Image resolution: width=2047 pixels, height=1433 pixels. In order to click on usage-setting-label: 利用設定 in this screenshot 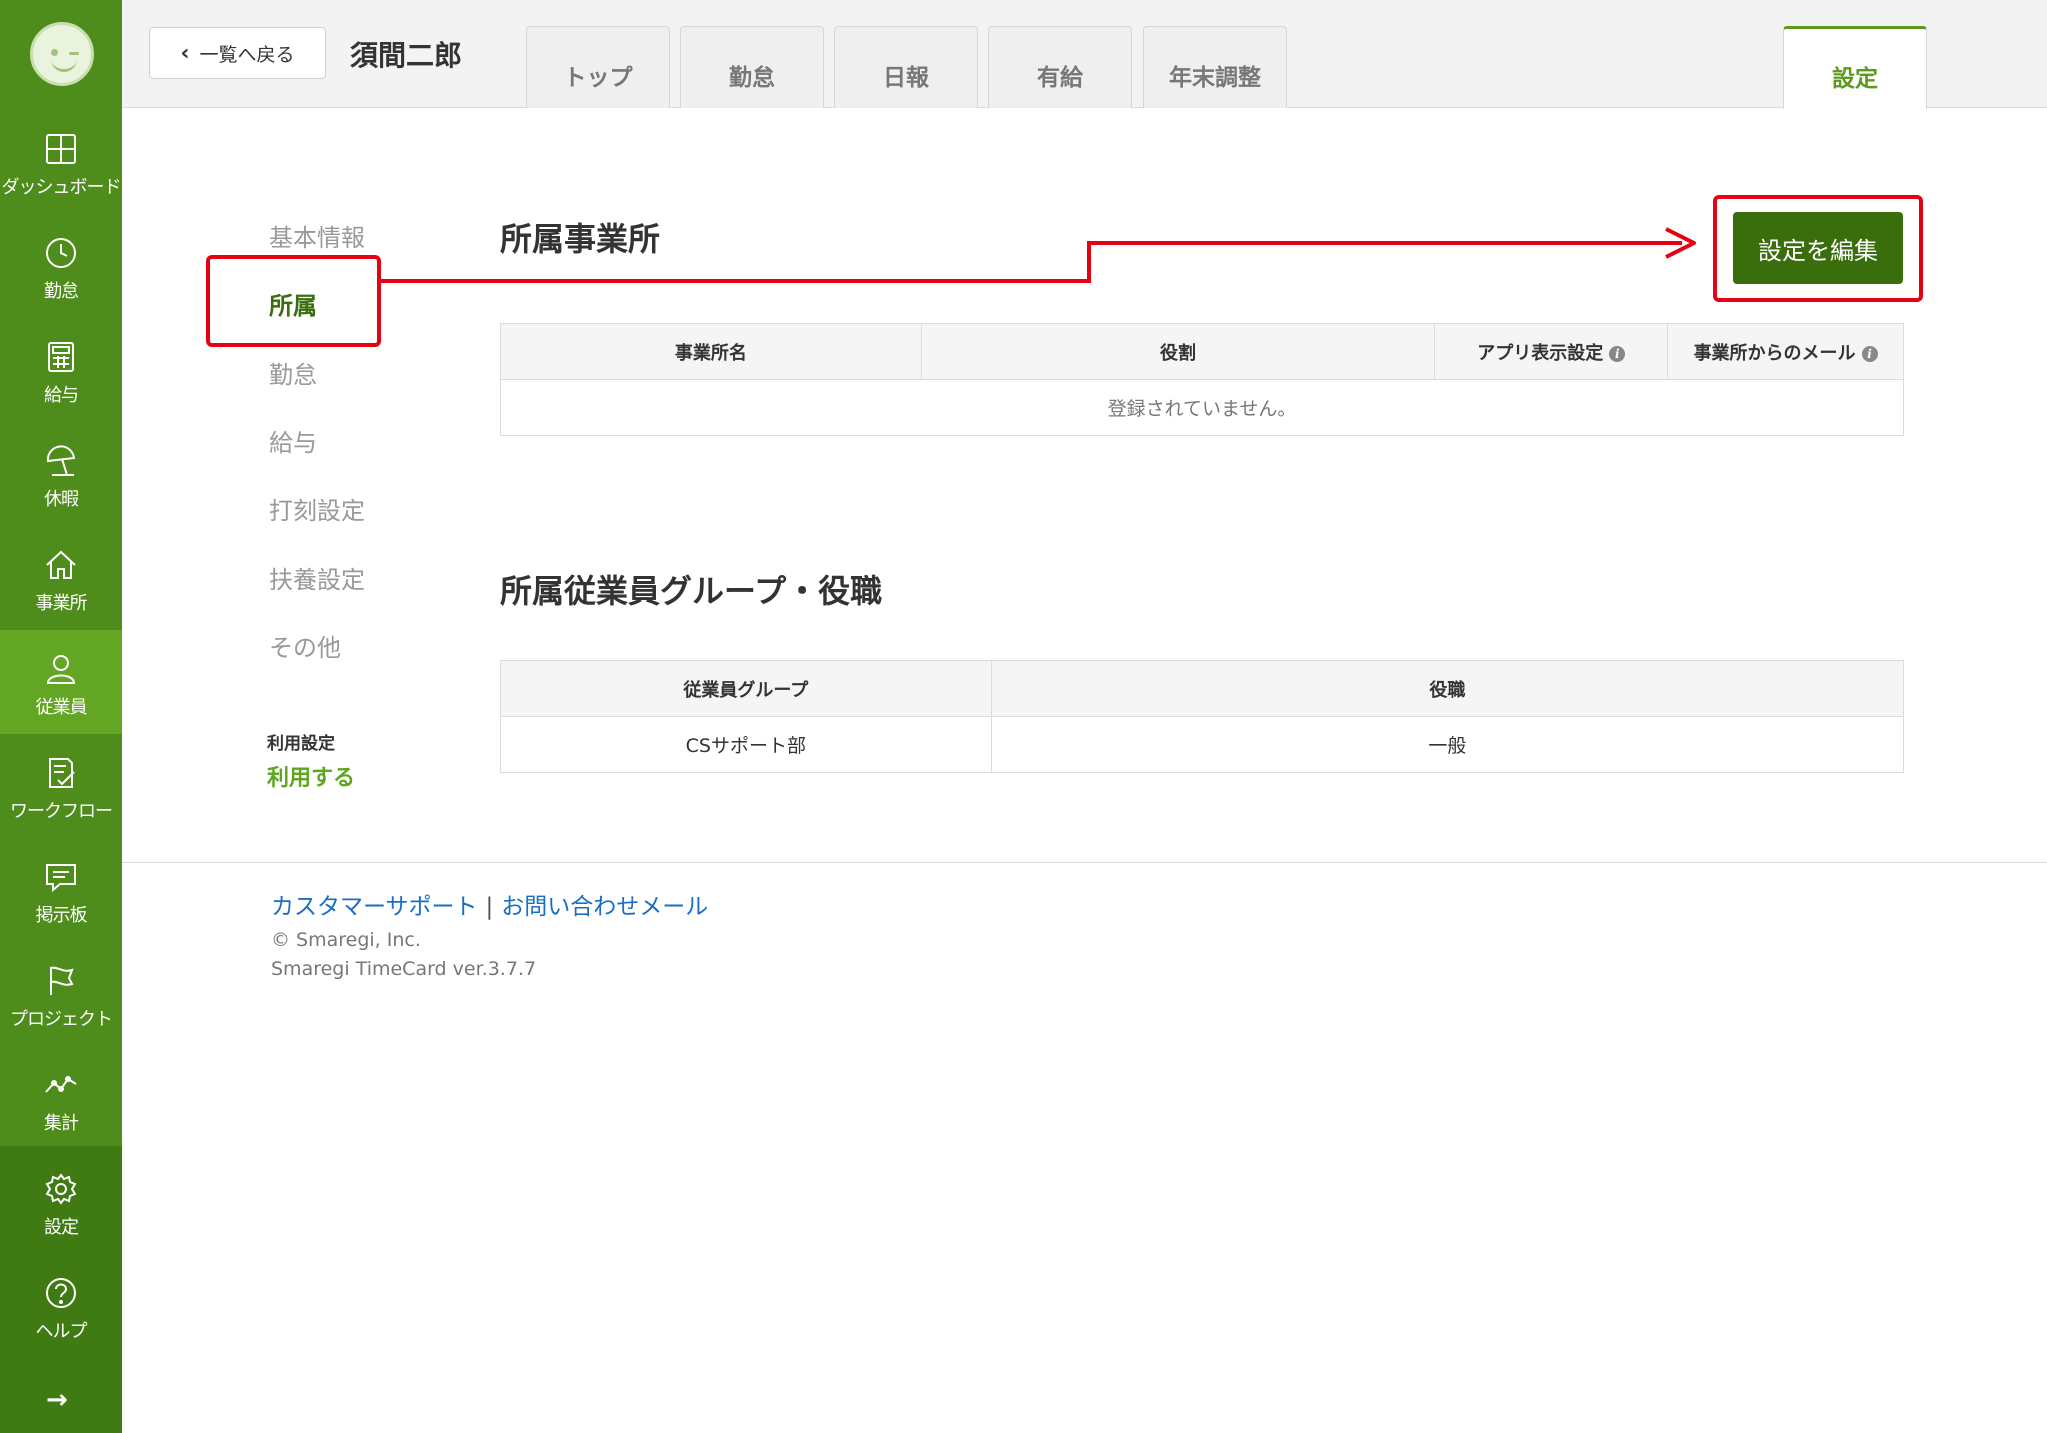, I will do `click(301, 744)`.